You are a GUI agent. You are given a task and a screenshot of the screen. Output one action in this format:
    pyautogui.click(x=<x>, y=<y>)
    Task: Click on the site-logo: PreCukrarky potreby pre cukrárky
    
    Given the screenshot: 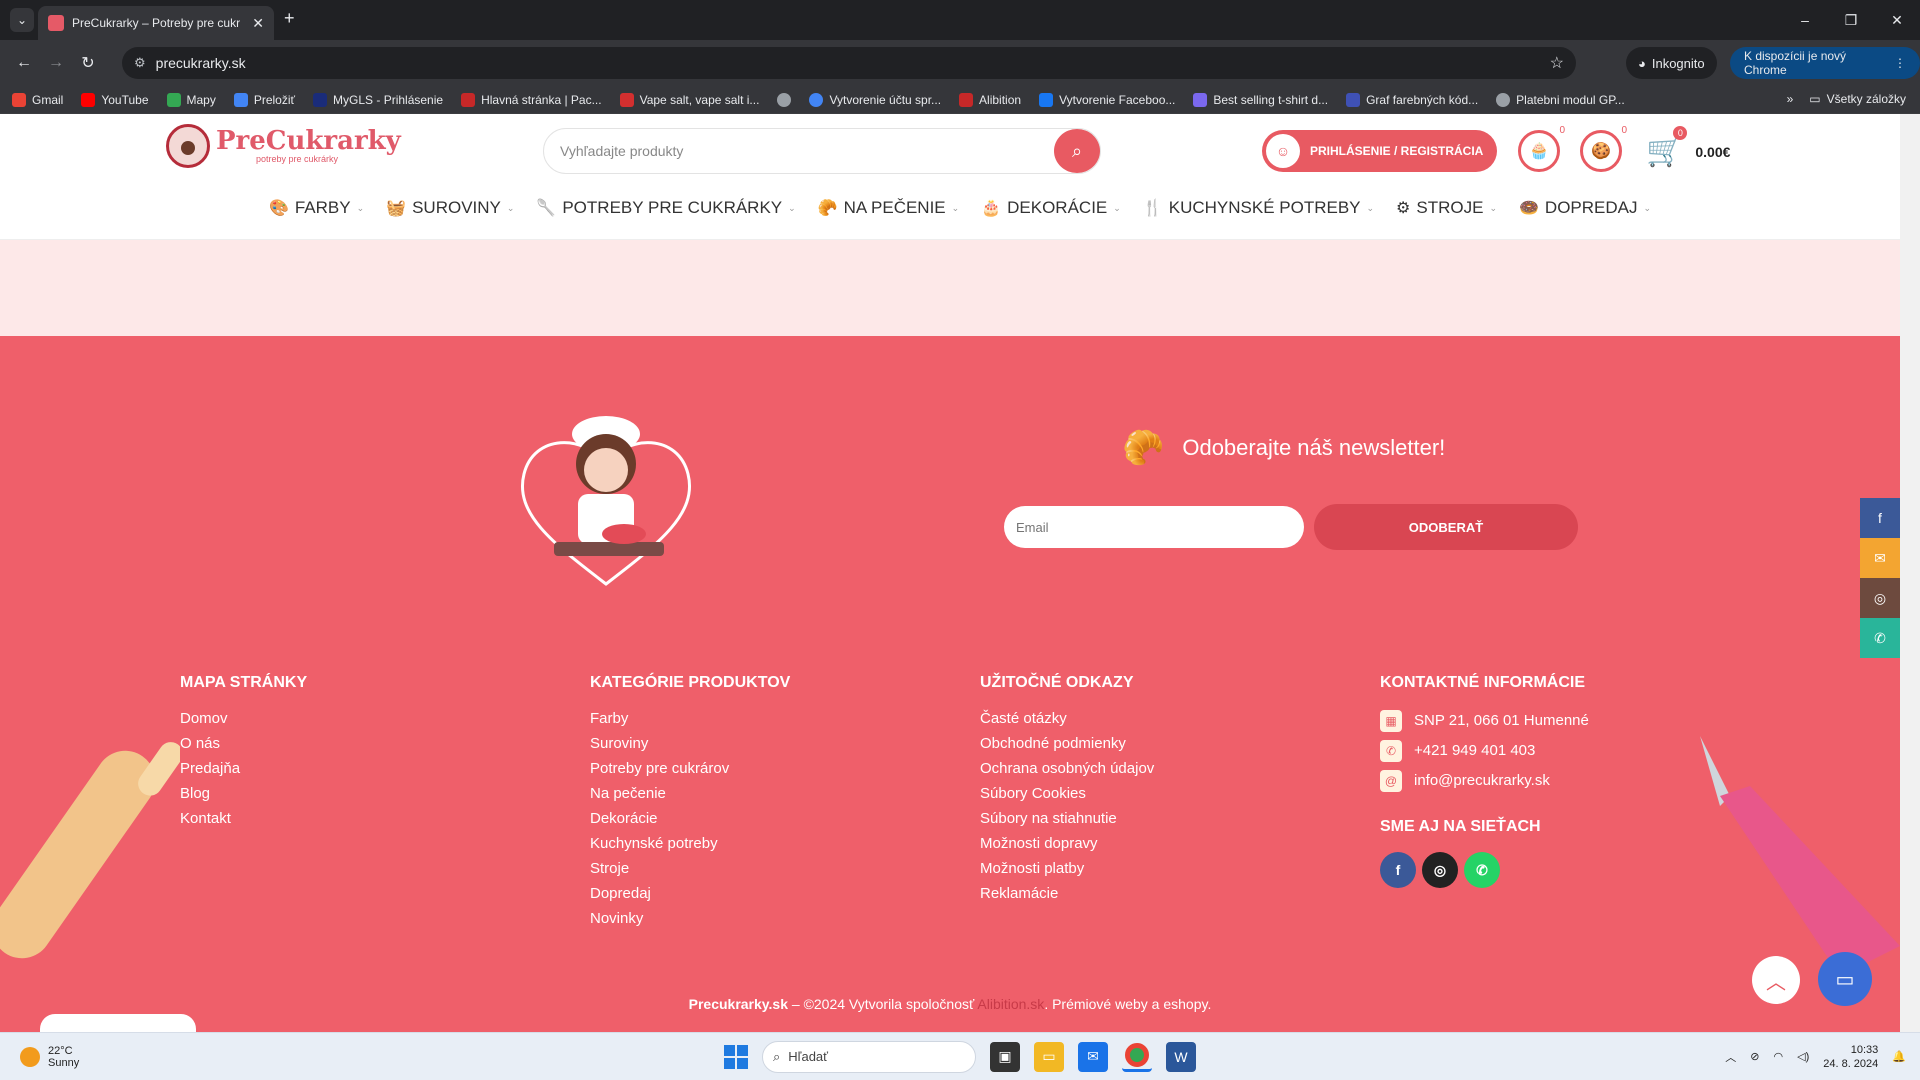 What is the action you would take?
    pyautogui.click(x=283, y=146)
    